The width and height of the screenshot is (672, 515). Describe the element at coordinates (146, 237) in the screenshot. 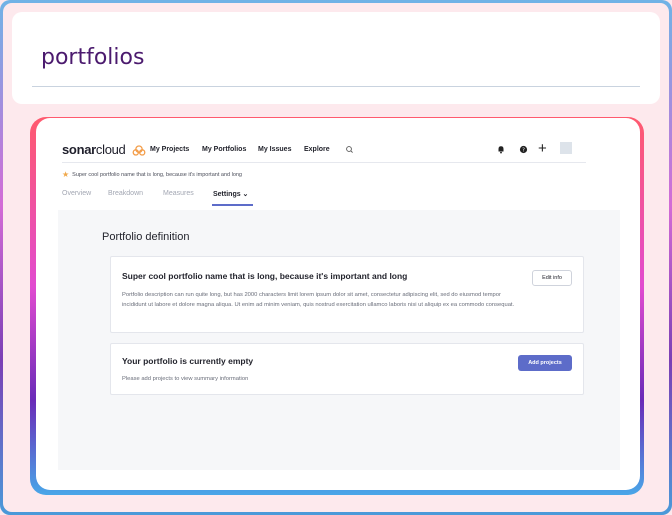

I see `section-title: Portfolio definition` at that location.